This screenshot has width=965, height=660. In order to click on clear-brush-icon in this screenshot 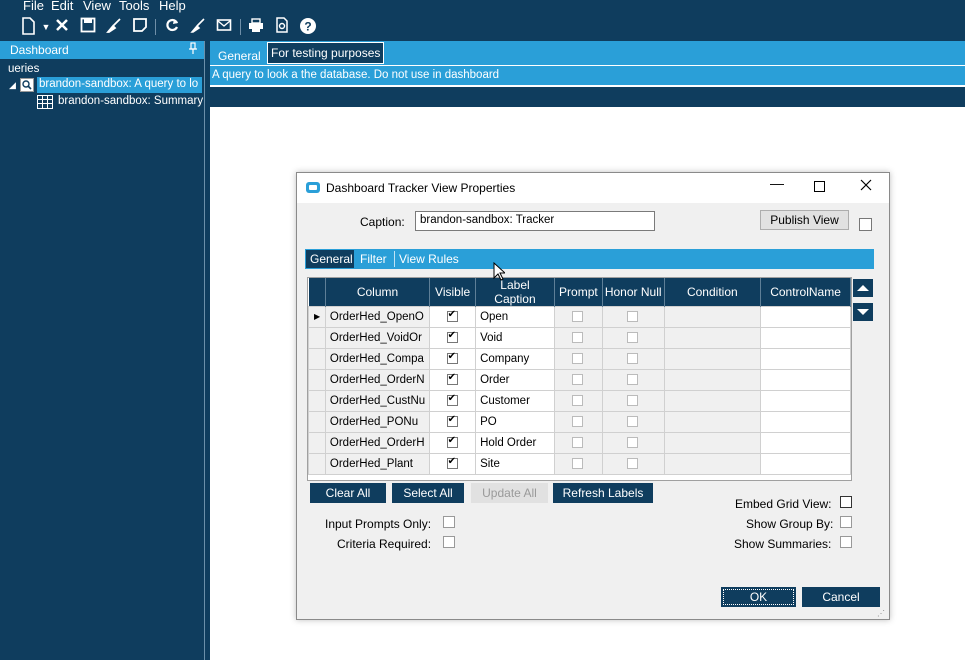, I will do `click(114, 27)`.